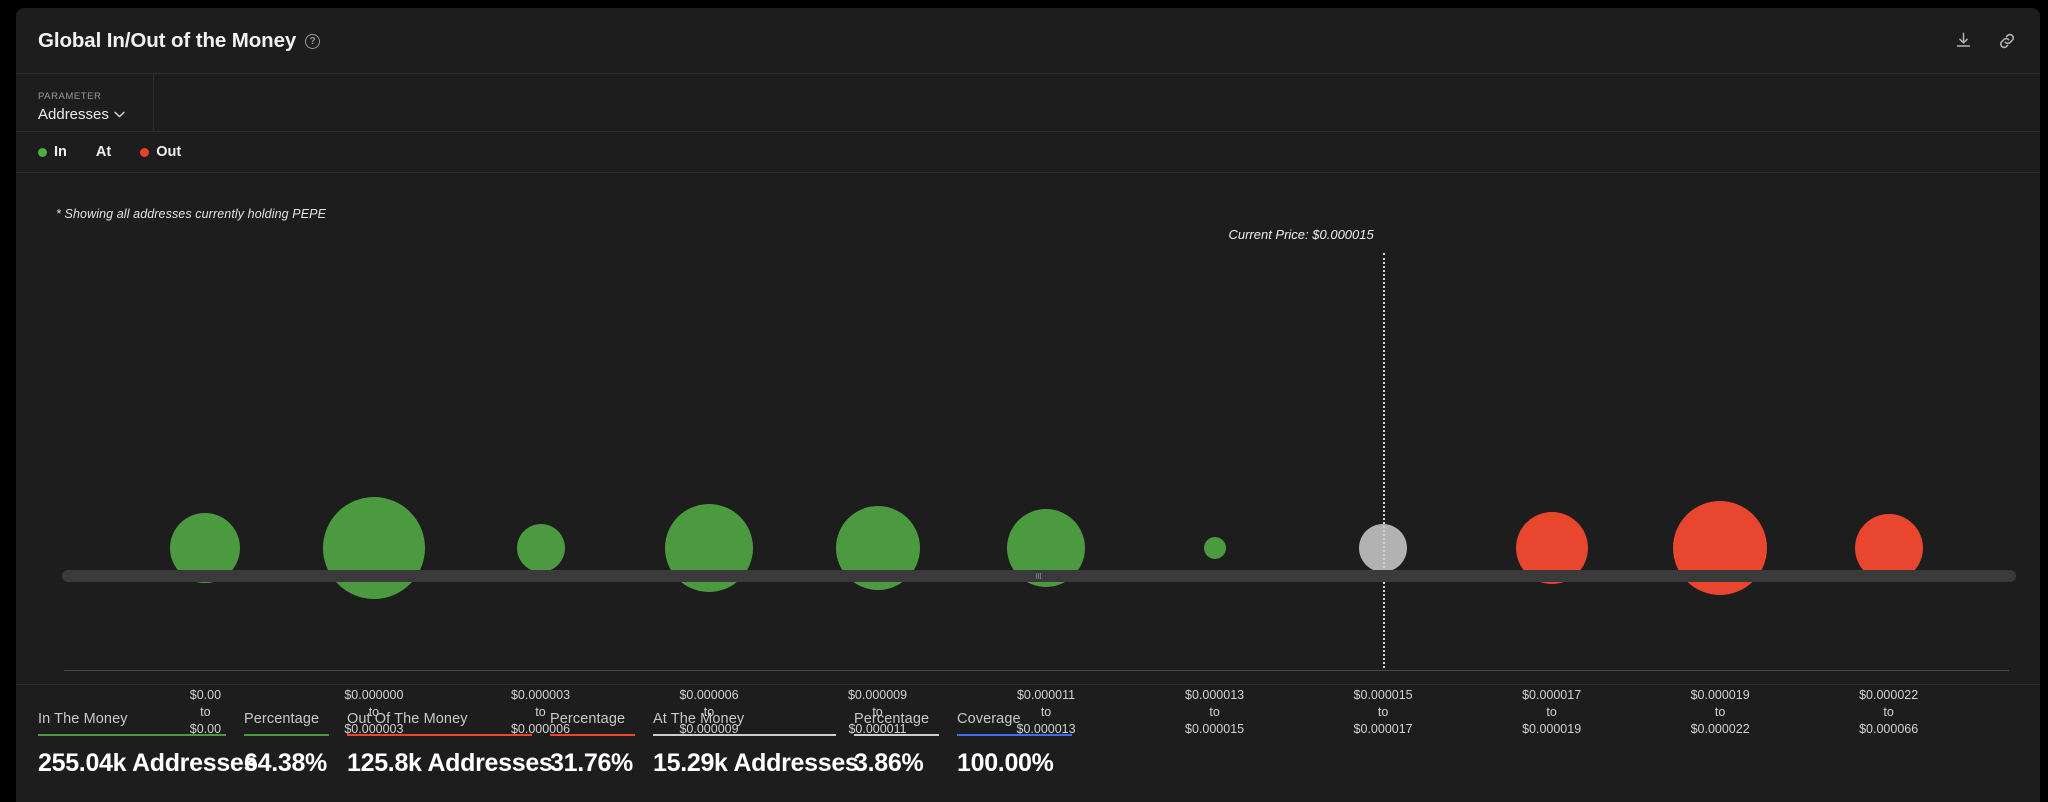 The width and height of the screenshot is (2048, 802). I want to click on stat-value: 125.8k Addresses, so click(450, 763).